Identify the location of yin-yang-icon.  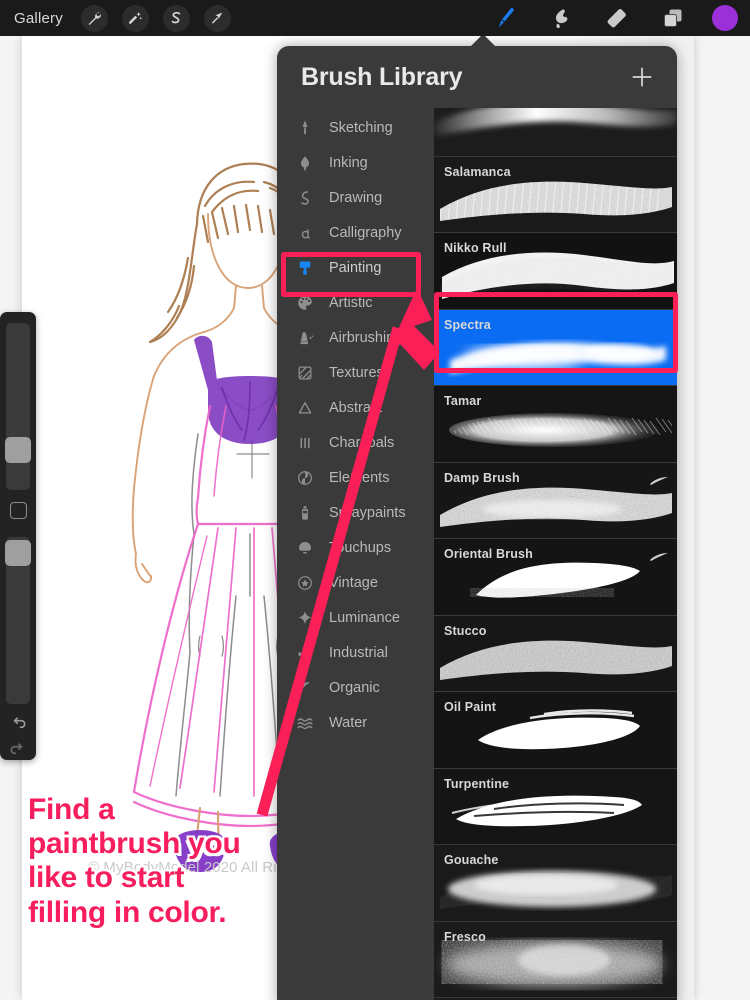
(305, 478).